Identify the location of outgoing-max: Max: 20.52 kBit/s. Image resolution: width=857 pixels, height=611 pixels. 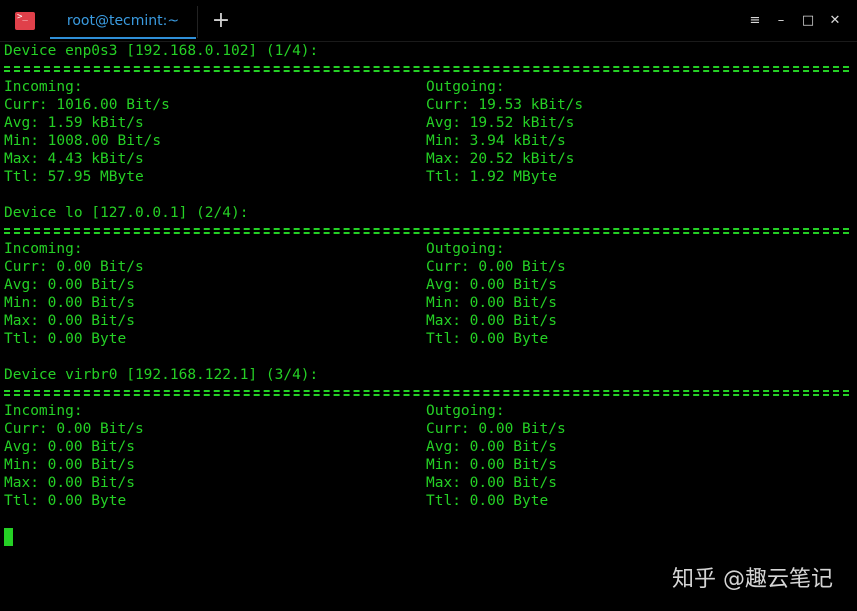
(500, 159).